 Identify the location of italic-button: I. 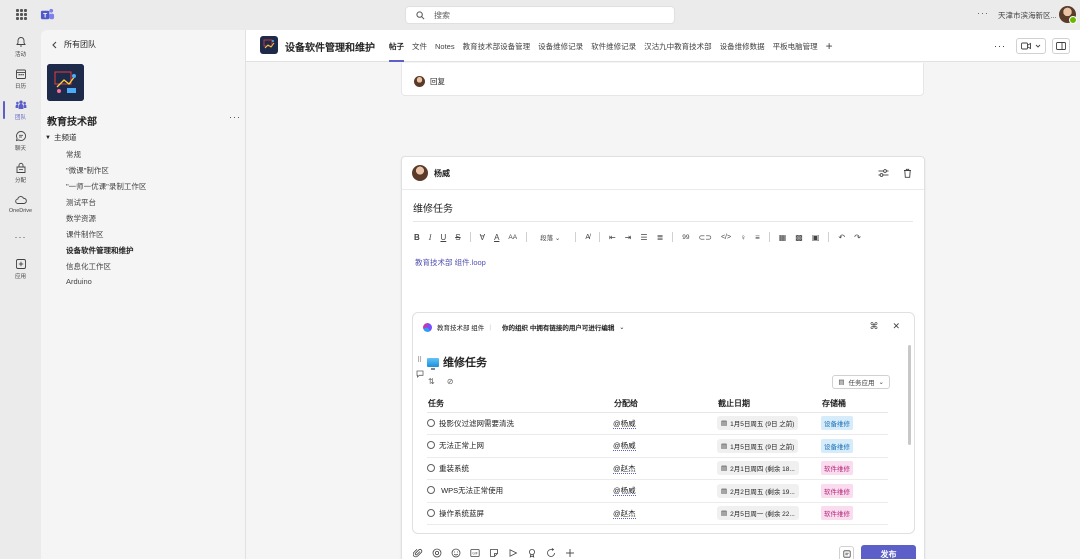
(430, 237).